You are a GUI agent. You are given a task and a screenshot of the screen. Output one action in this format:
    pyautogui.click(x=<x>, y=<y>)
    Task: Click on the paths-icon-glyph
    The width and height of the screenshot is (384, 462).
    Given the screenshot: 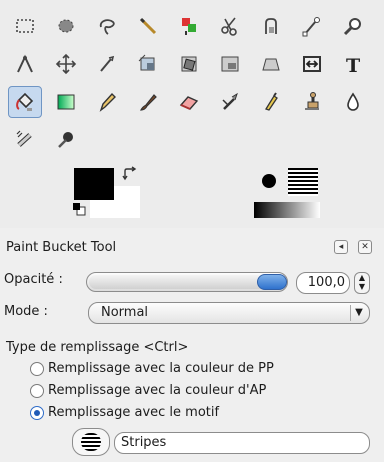 What is the action you would take?
    pyautogui.click(x=311, y=27)
    